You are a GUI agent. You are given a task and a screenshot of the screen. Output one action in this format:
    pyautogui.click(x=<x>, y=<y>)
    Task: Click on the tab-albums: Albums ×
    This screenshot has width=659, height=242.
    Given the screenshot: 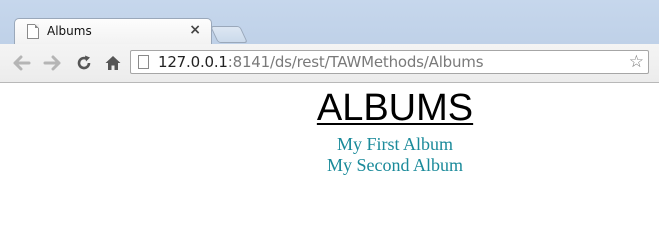 What is the action you would take?
    pyautogui.click(x=113, y=31)
    